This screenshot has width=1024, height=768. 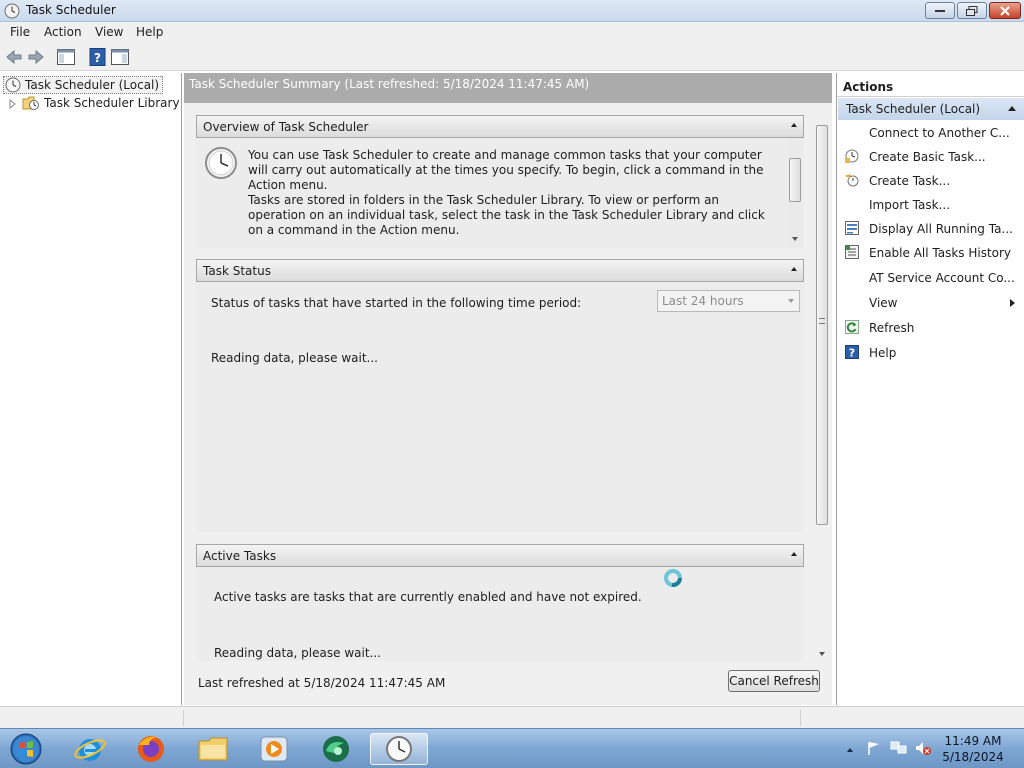 What do you see at coordinates (240, 556) in the screenshot?
I see `section-title: Active Tasks` at bounding box center [240, 556].